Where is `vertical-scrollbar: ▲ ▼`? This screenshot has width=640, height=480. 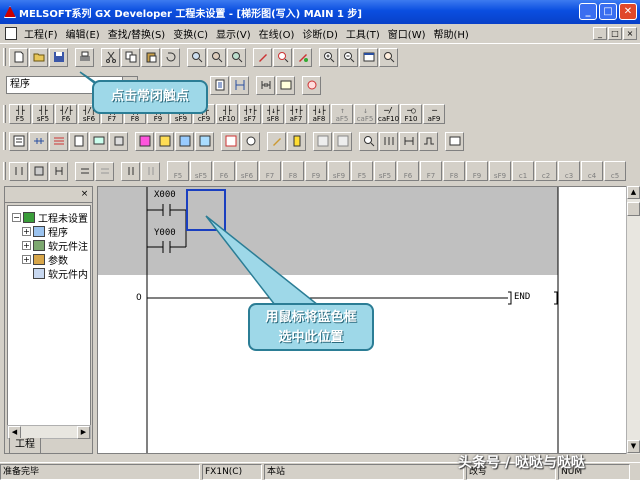
vertical-scrollbar: ▲ ▼ is located at coordinates (633, 320).